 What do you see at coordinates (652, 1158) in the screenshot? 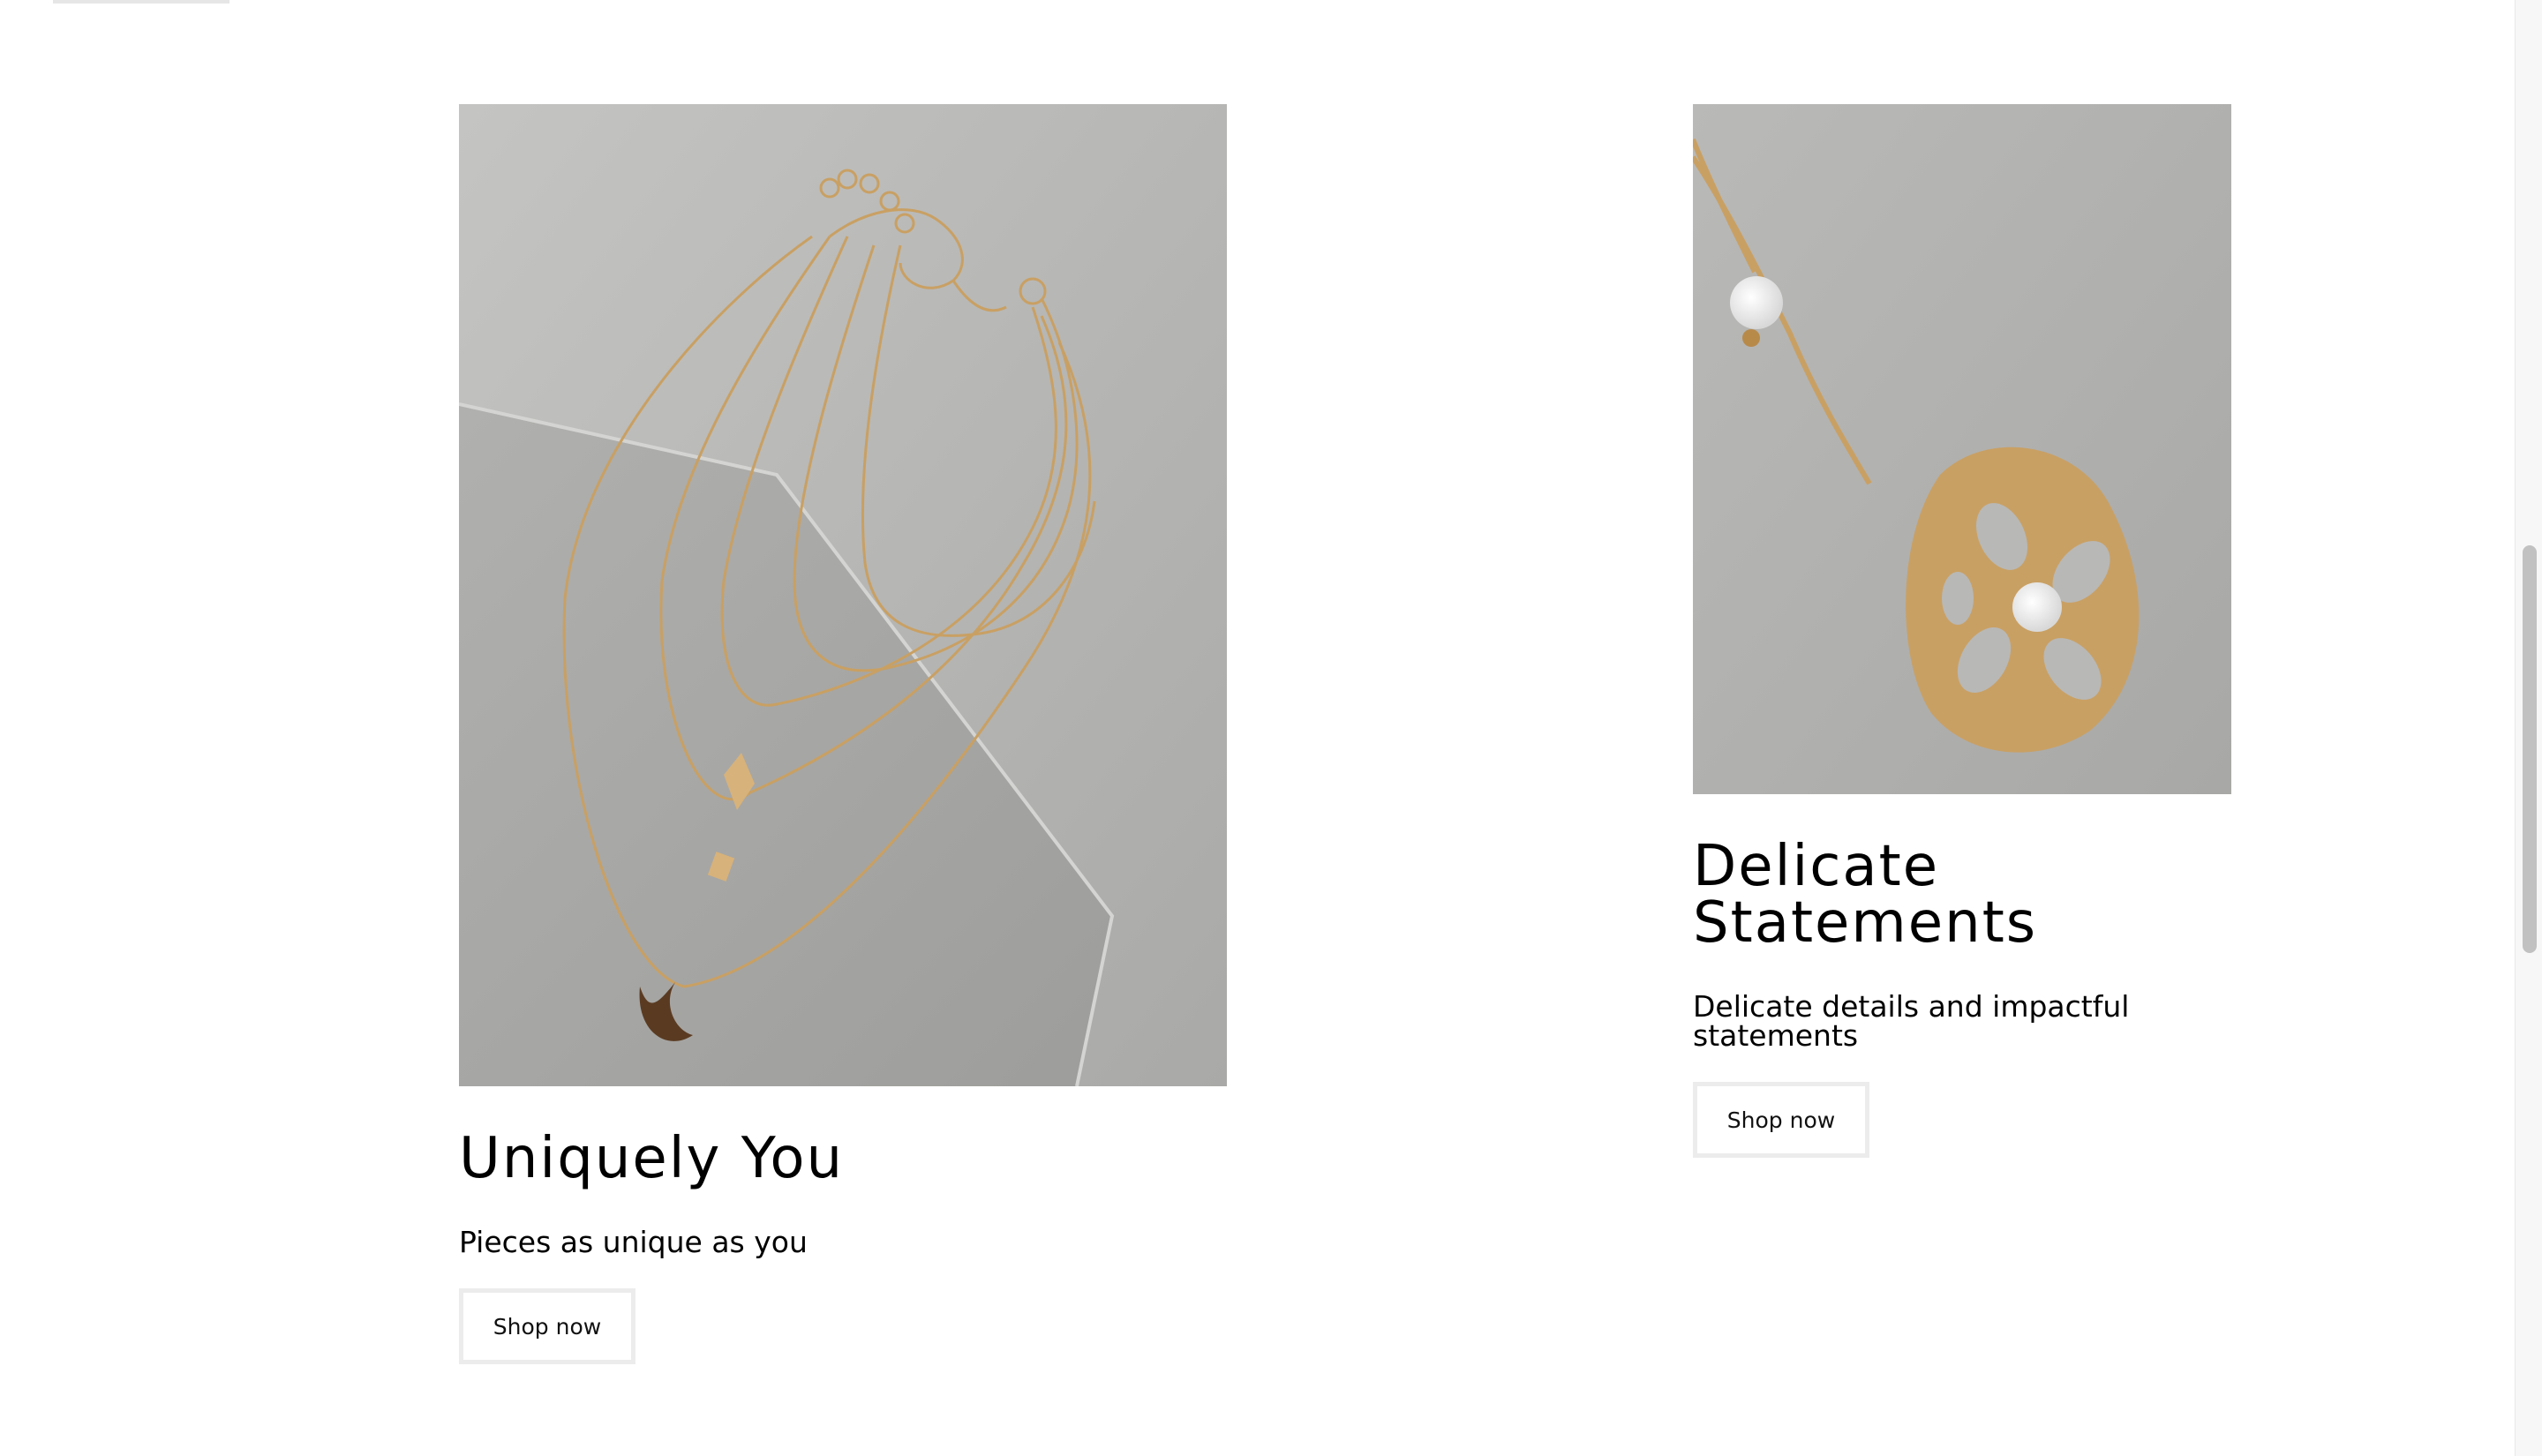
I see `card-title: Uniquely You` at bounding box center [652, 1158].